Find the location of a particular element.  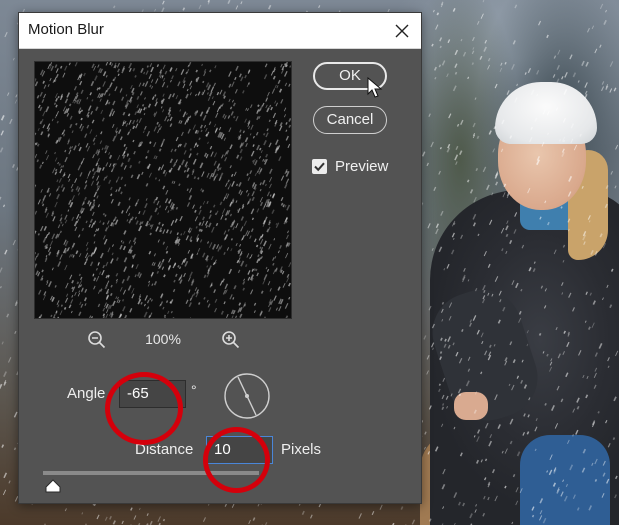

mouse-pointer-icon is located at coordinates (375, 87).